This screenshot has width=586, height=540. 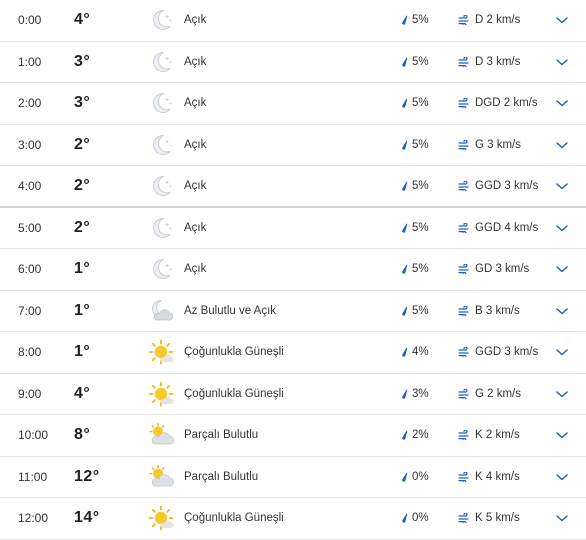 What do you see at coordinates (507, 227) in the screenshot?
I see `wind-value: GGD 4 km/s` at bounding box center [507, 227].